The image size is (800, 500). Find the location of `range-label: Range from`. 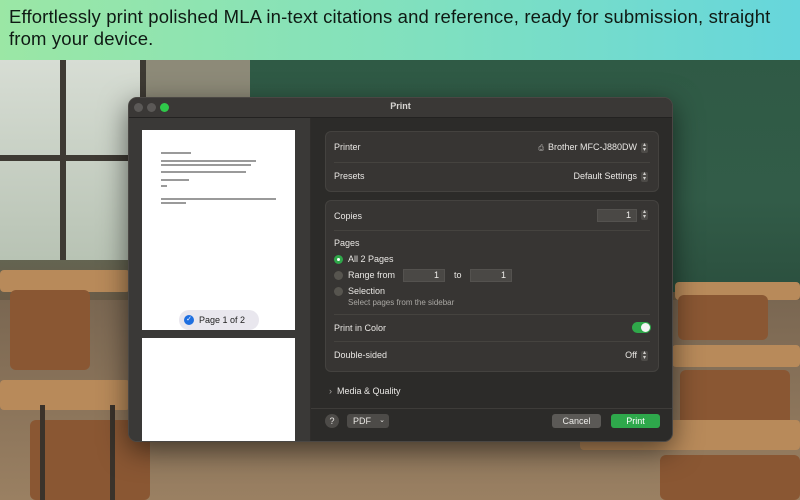

range-label: Range from is located at coordinates (372, 275).